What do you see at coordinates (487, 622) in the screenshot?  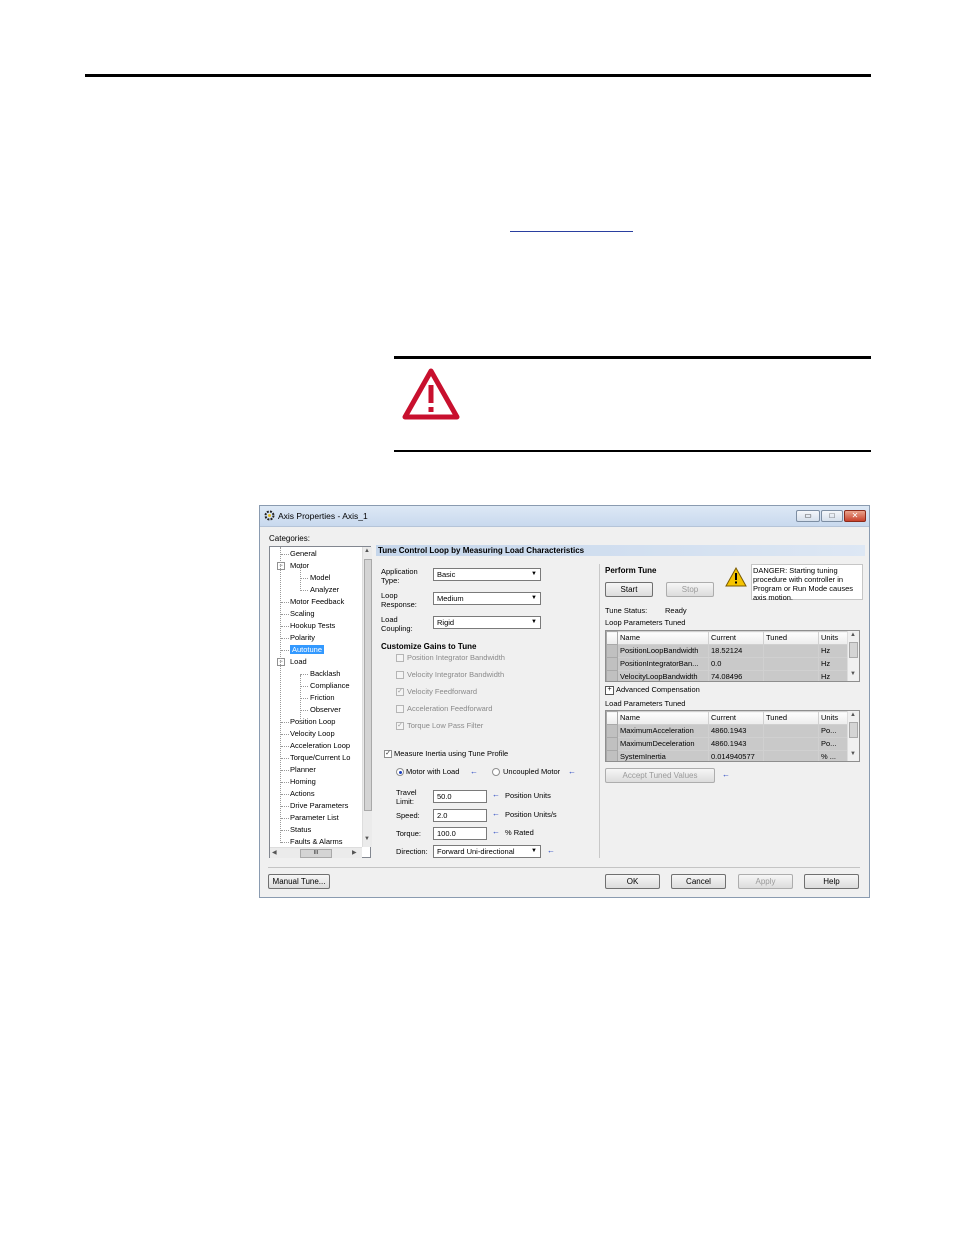 I see `load-coupling-select: Rigid ▼` at bounding box center [487, 622].